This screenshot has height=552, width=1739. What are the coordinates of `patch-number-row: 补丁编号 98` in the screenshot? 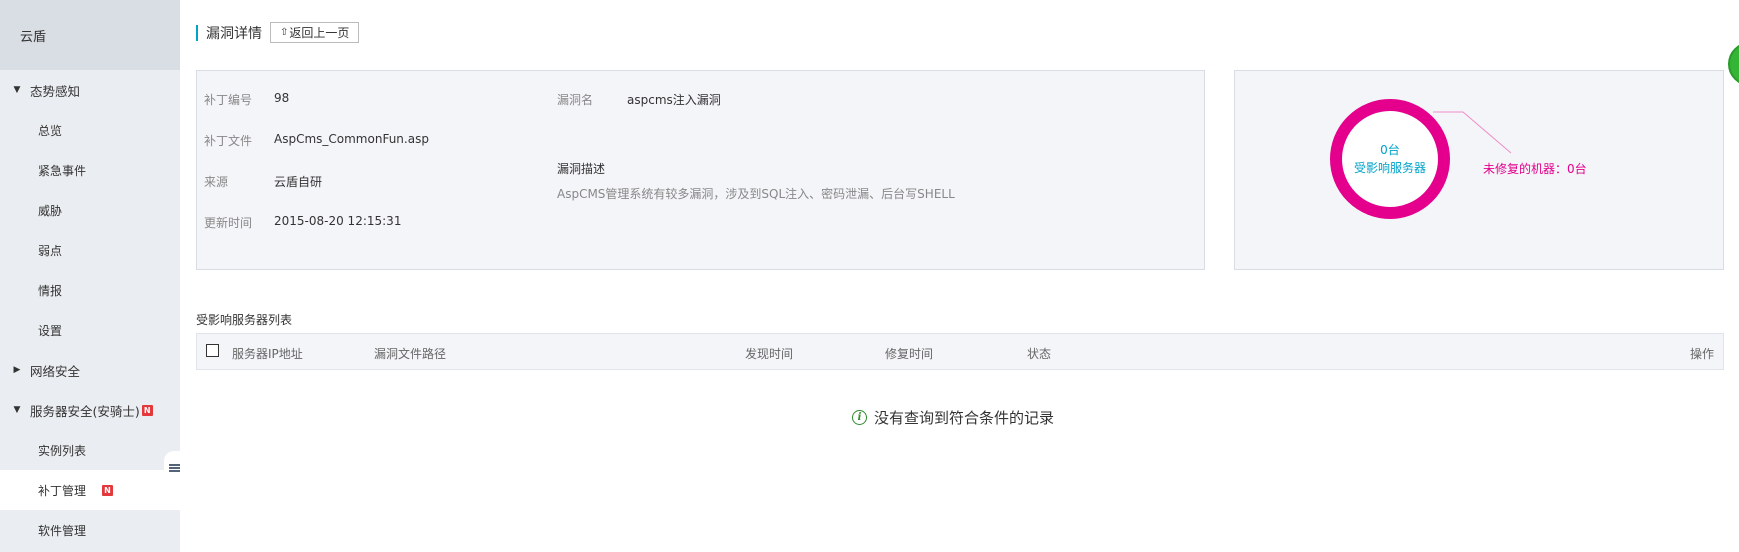 It's located at (246, 99).